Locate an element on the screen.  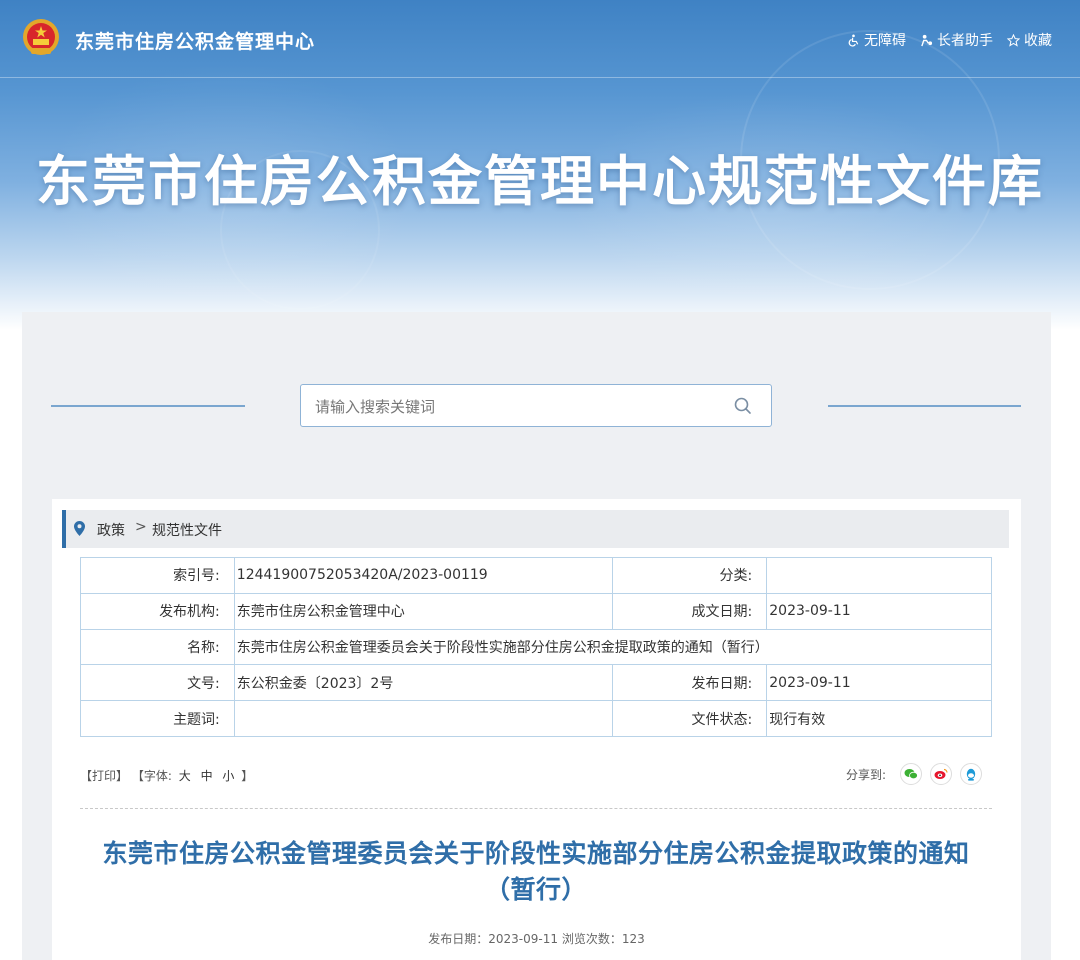
accessibility-button: 无障碍 is located at coordinates (876, 40).